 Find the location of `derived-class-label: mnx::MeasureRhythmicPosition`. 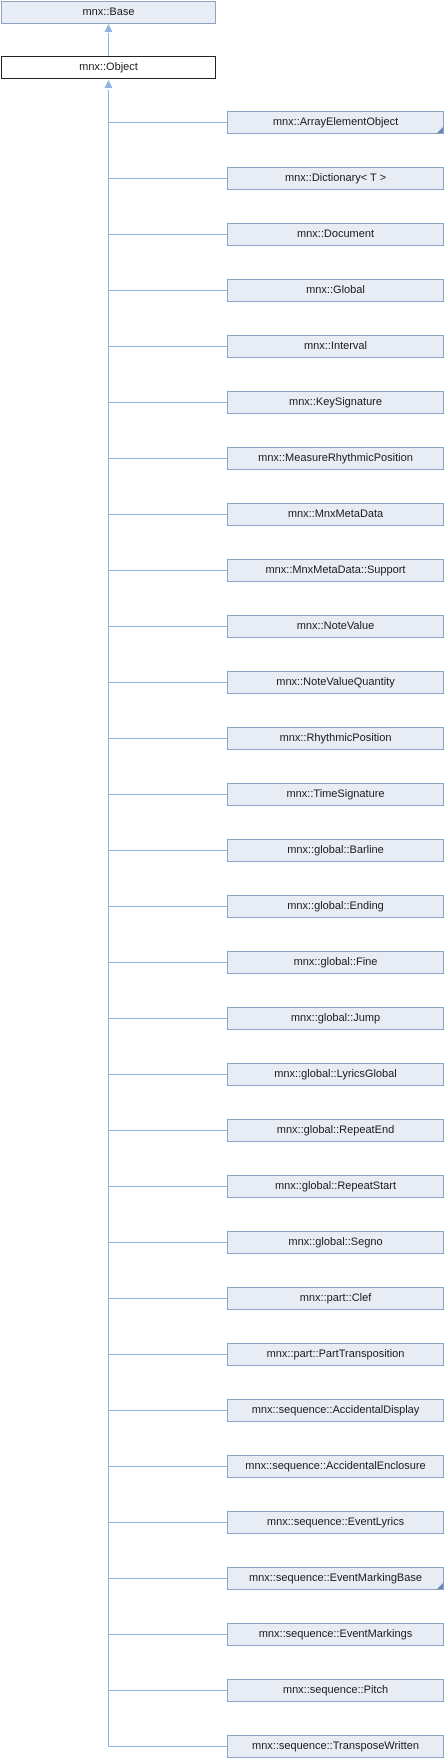

derived-class-label: mnx::MeasureRhythmicPosition is located at coordinates (335, 458).